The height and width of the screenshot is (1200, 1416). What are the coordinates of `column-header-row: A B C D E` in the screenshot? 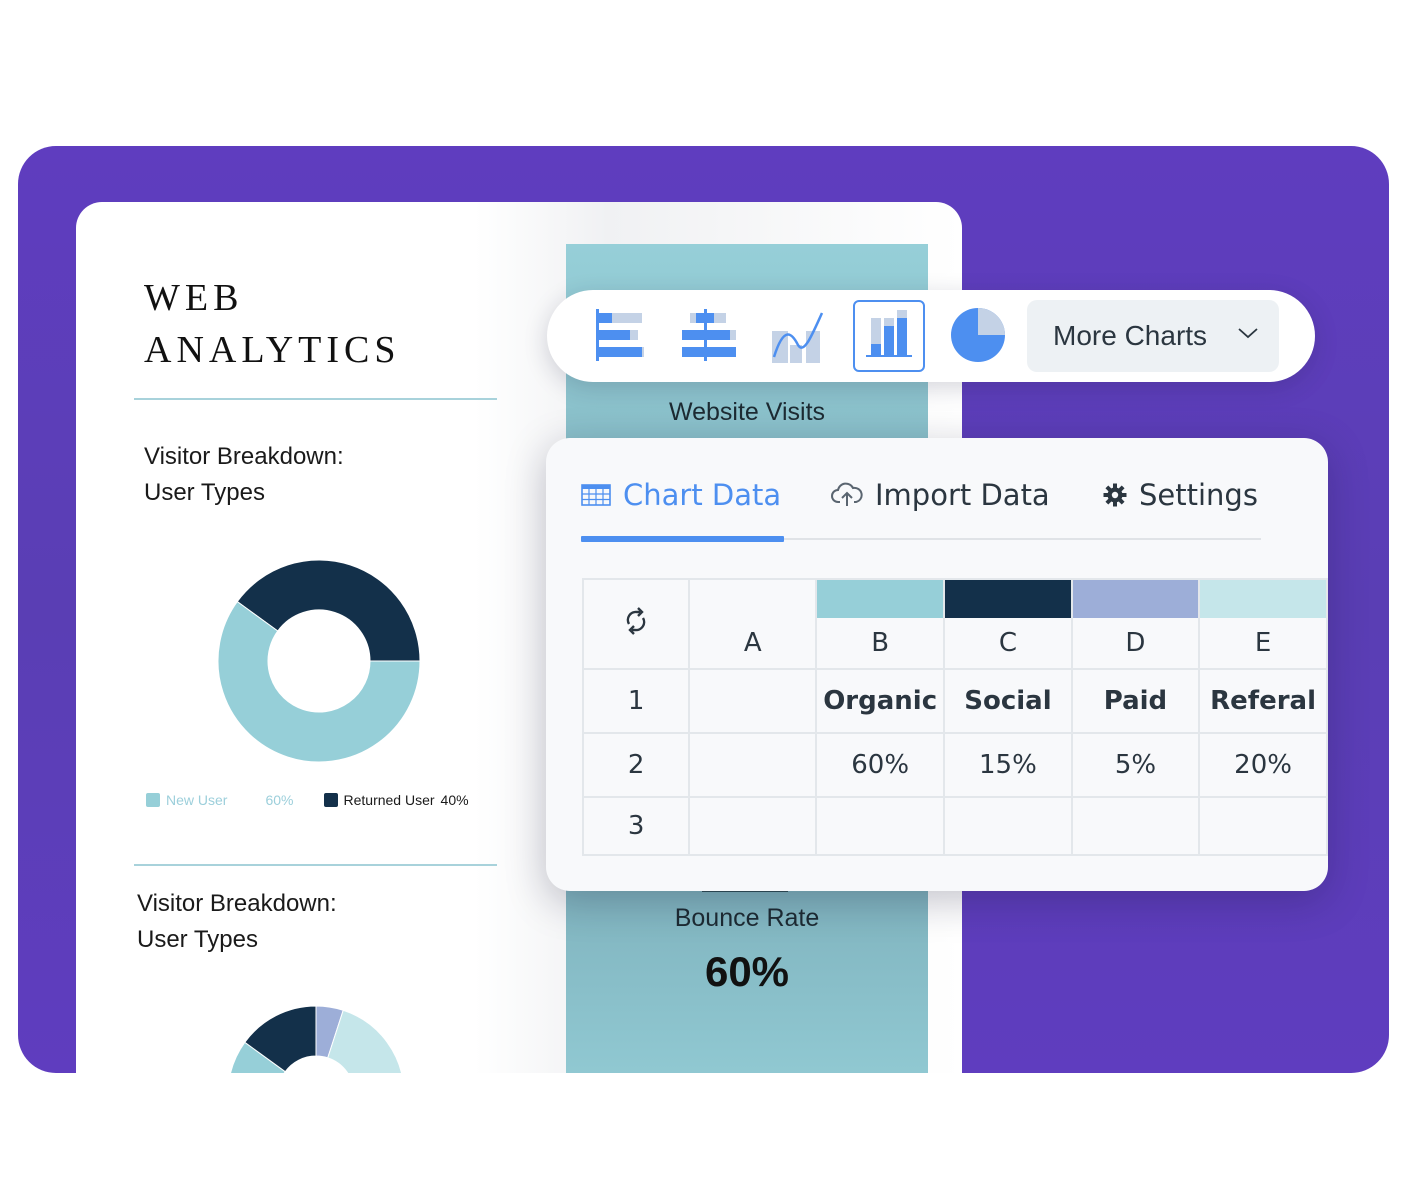 It's located at (954, 624).